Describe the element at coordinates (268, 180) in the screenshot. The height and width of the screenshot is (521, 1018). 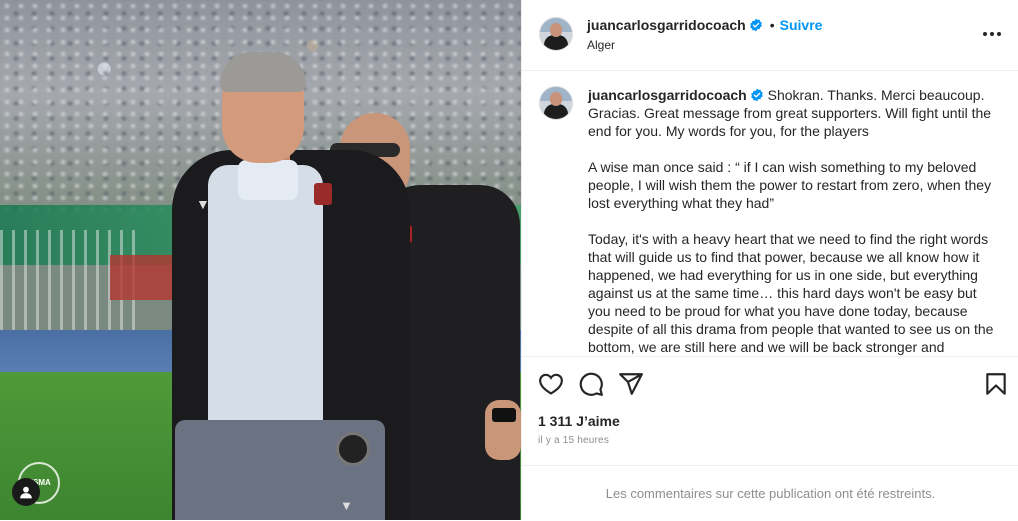
I see `coach-collar` at that location.